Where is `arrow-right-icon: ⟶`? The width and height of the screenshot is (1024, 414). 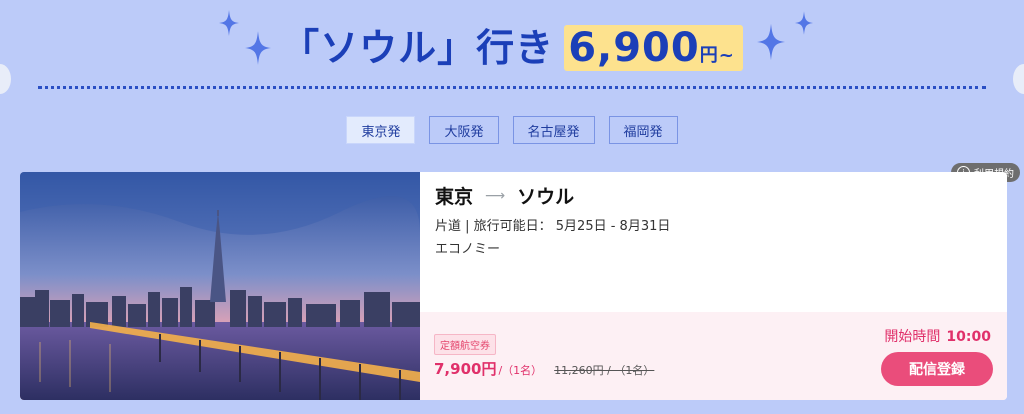
arrow-right-icon: ⟶ is located at coordinates (495, 195).